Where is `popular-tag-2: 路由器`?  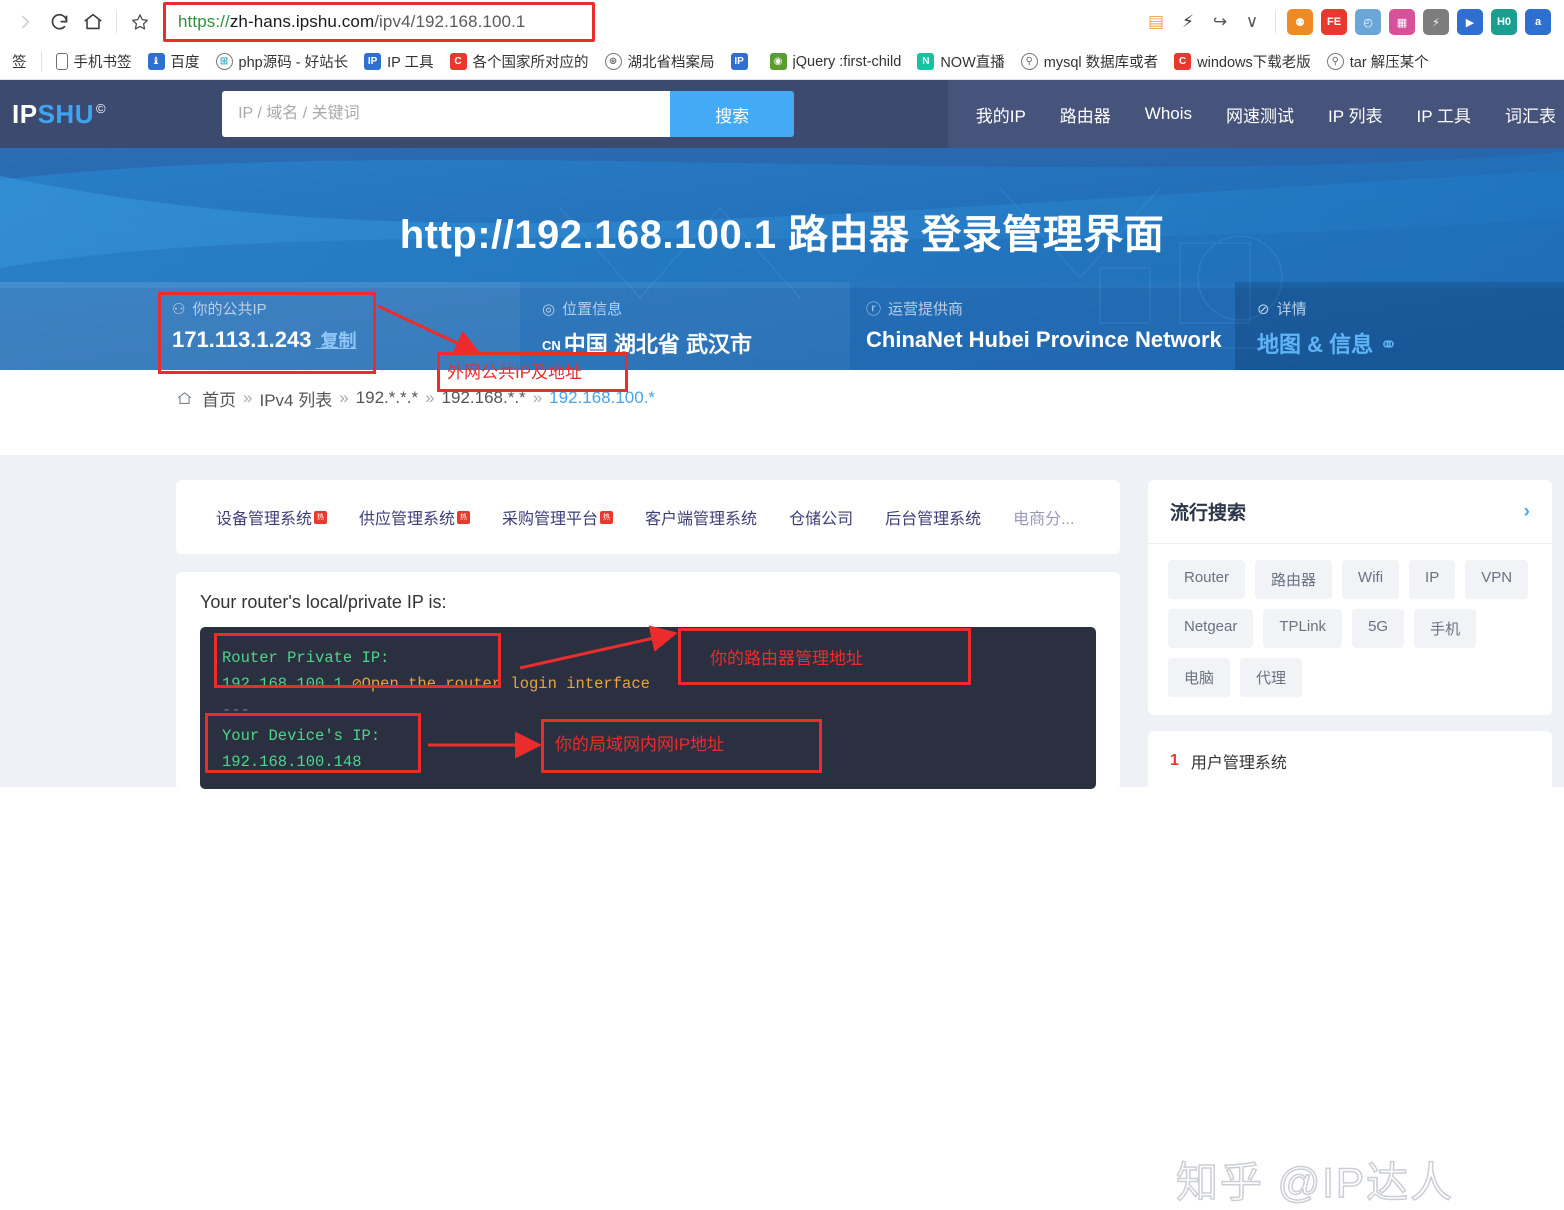 popular-tag-2: 路由器 is located at coordinates (1294, 579).